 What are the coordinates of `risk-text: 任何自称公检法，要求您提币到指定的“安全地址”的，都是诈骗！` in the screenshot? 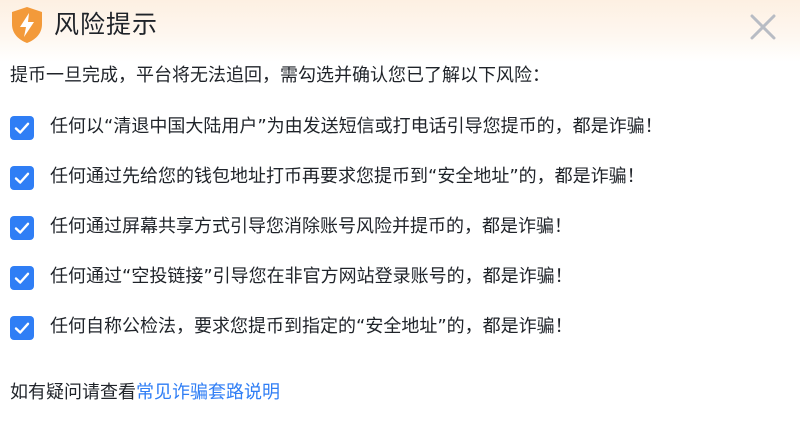 It's located at (311, 326).